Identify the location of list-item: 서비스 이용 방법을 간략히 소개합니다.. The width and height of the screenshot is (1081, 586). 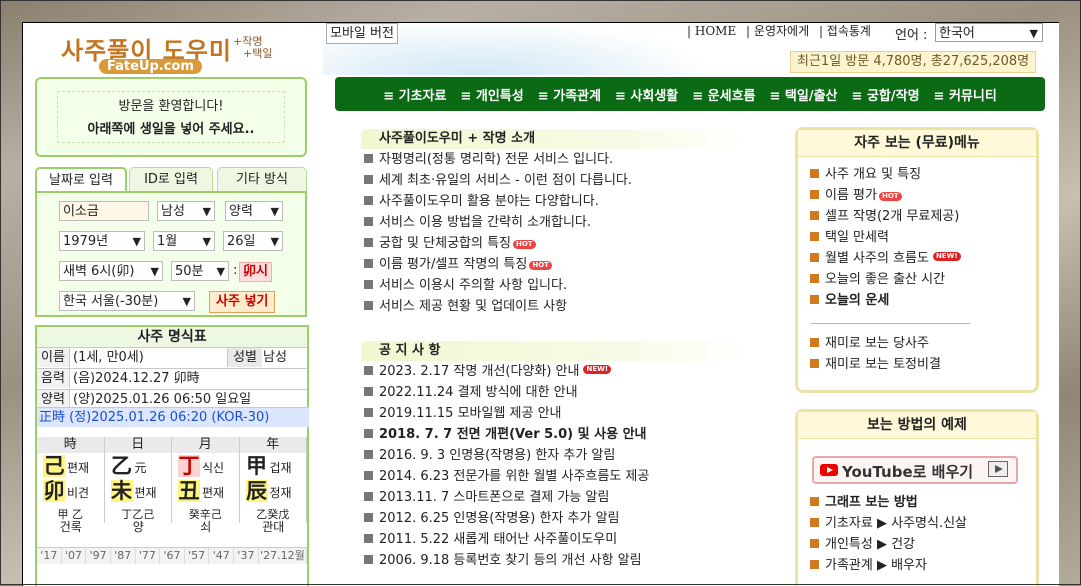
(498, 222).